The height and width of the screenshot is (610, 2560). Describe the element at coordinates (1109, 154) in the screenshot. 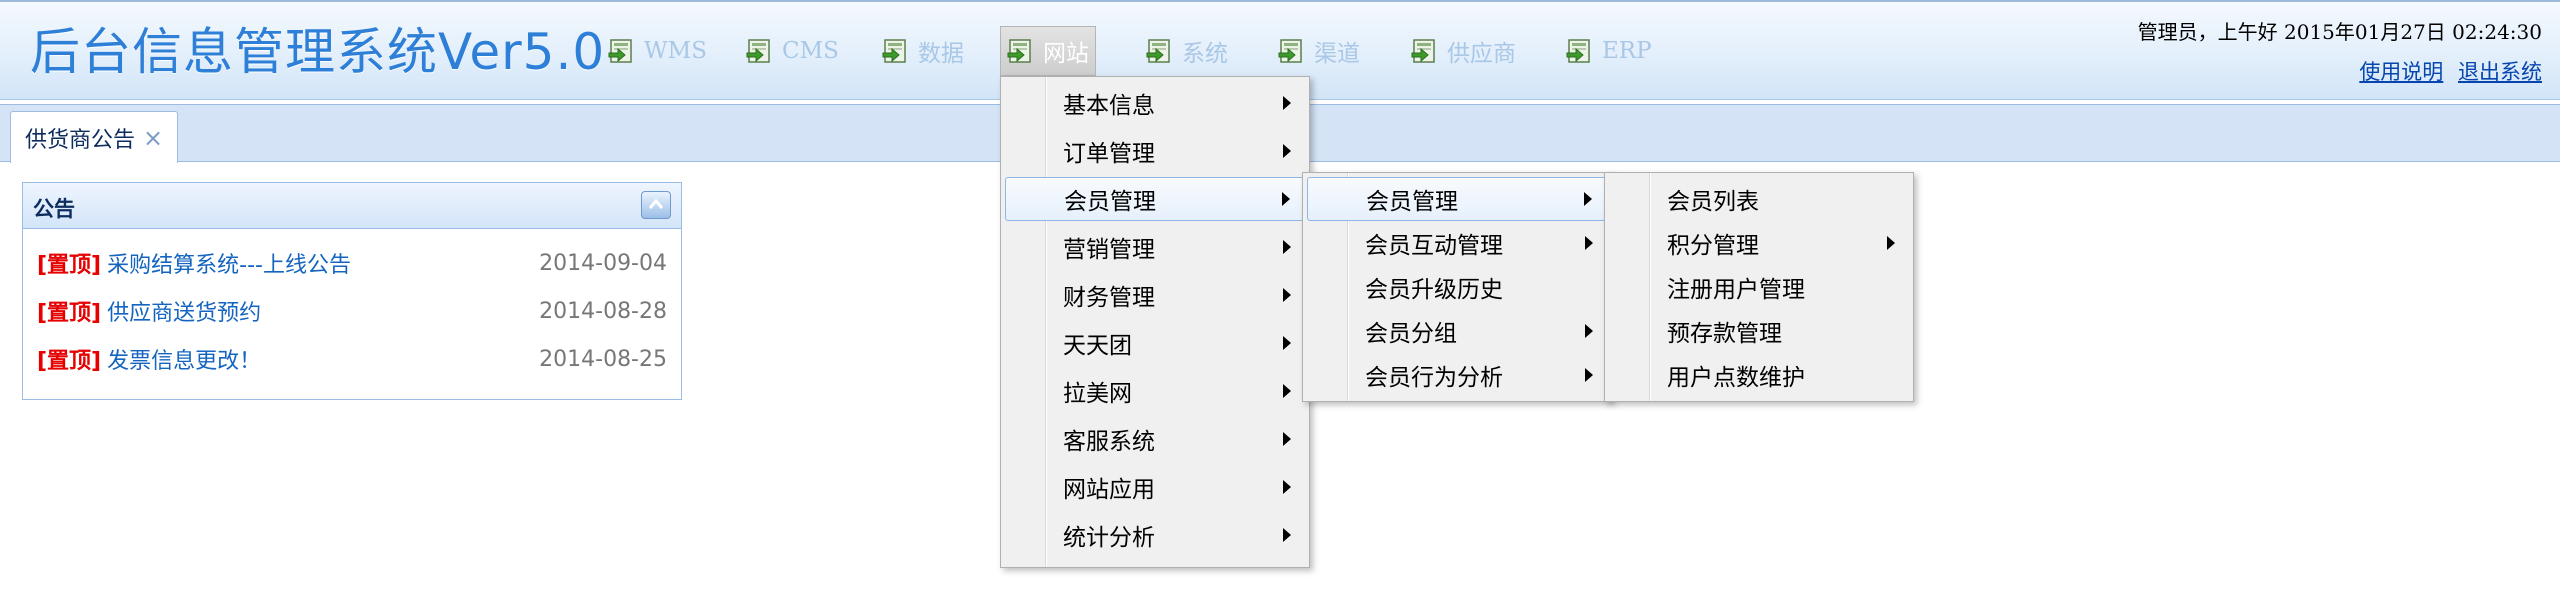

I see `menu-item-label: 订单管理` at that location.